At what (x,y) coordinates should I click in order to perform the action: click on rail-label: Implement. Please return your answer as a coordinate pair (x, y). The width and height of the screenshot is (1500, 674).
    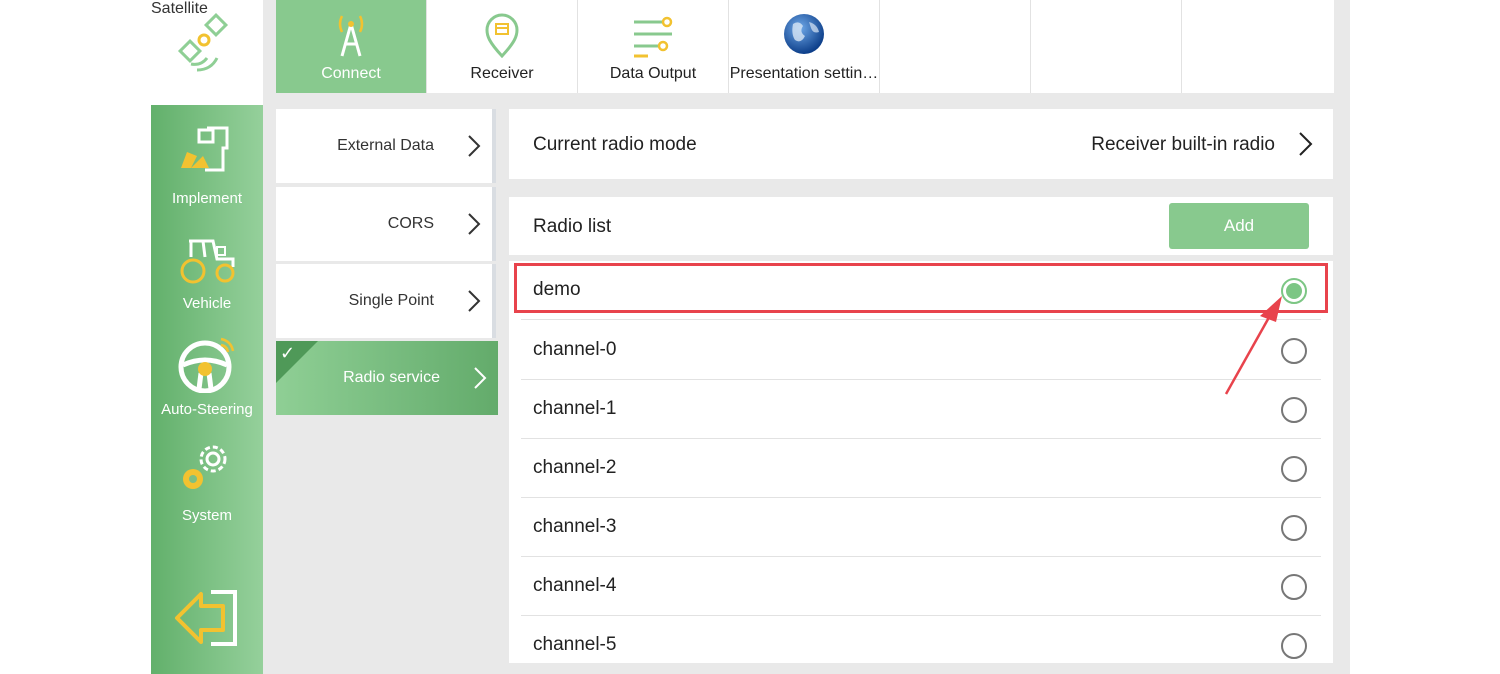
    Looking at the image, I should click on (207, 198).